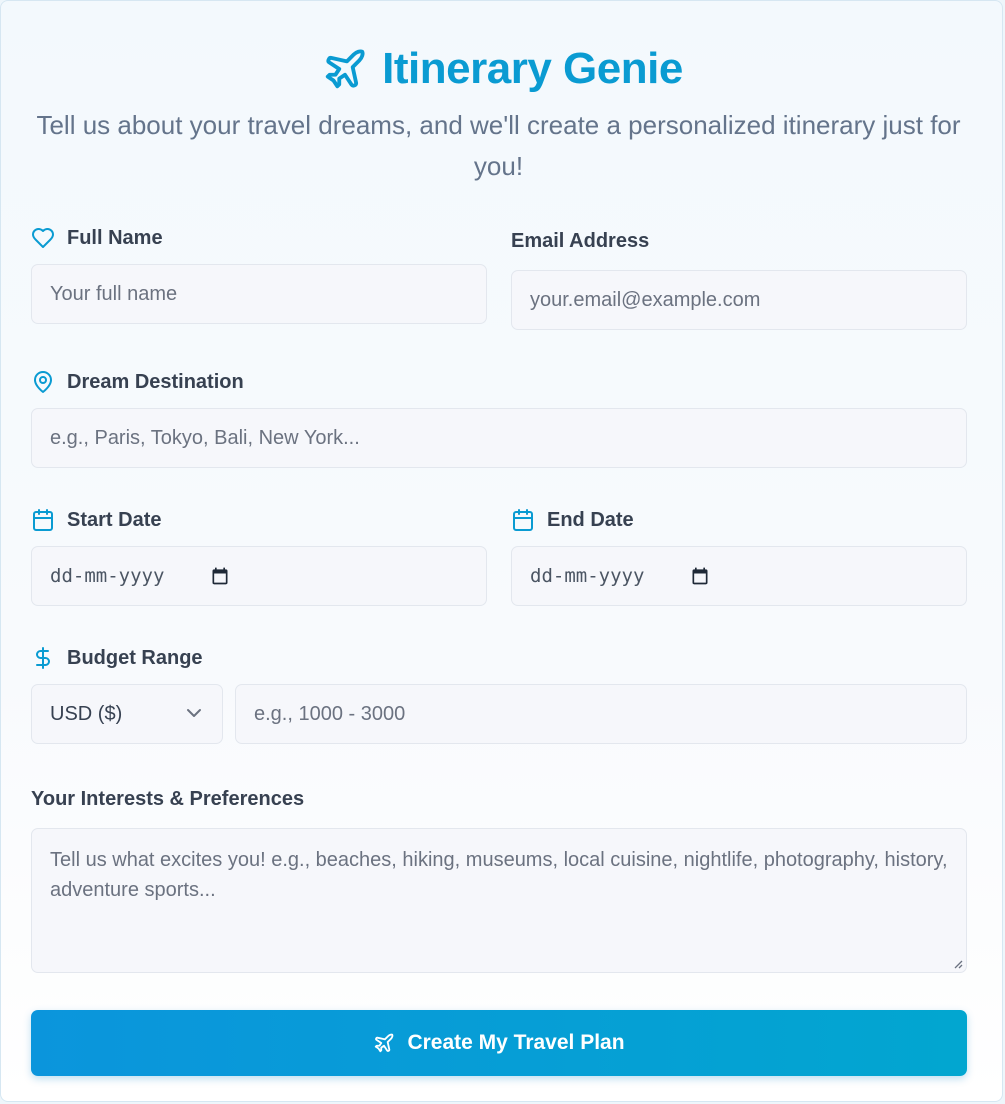 This screenshot has height=1104, width=1005. What do you see at coordinates (135, 657) in the screenshot?
I see `budget-label-text: Budget Range` at bounding box center [135, 657].